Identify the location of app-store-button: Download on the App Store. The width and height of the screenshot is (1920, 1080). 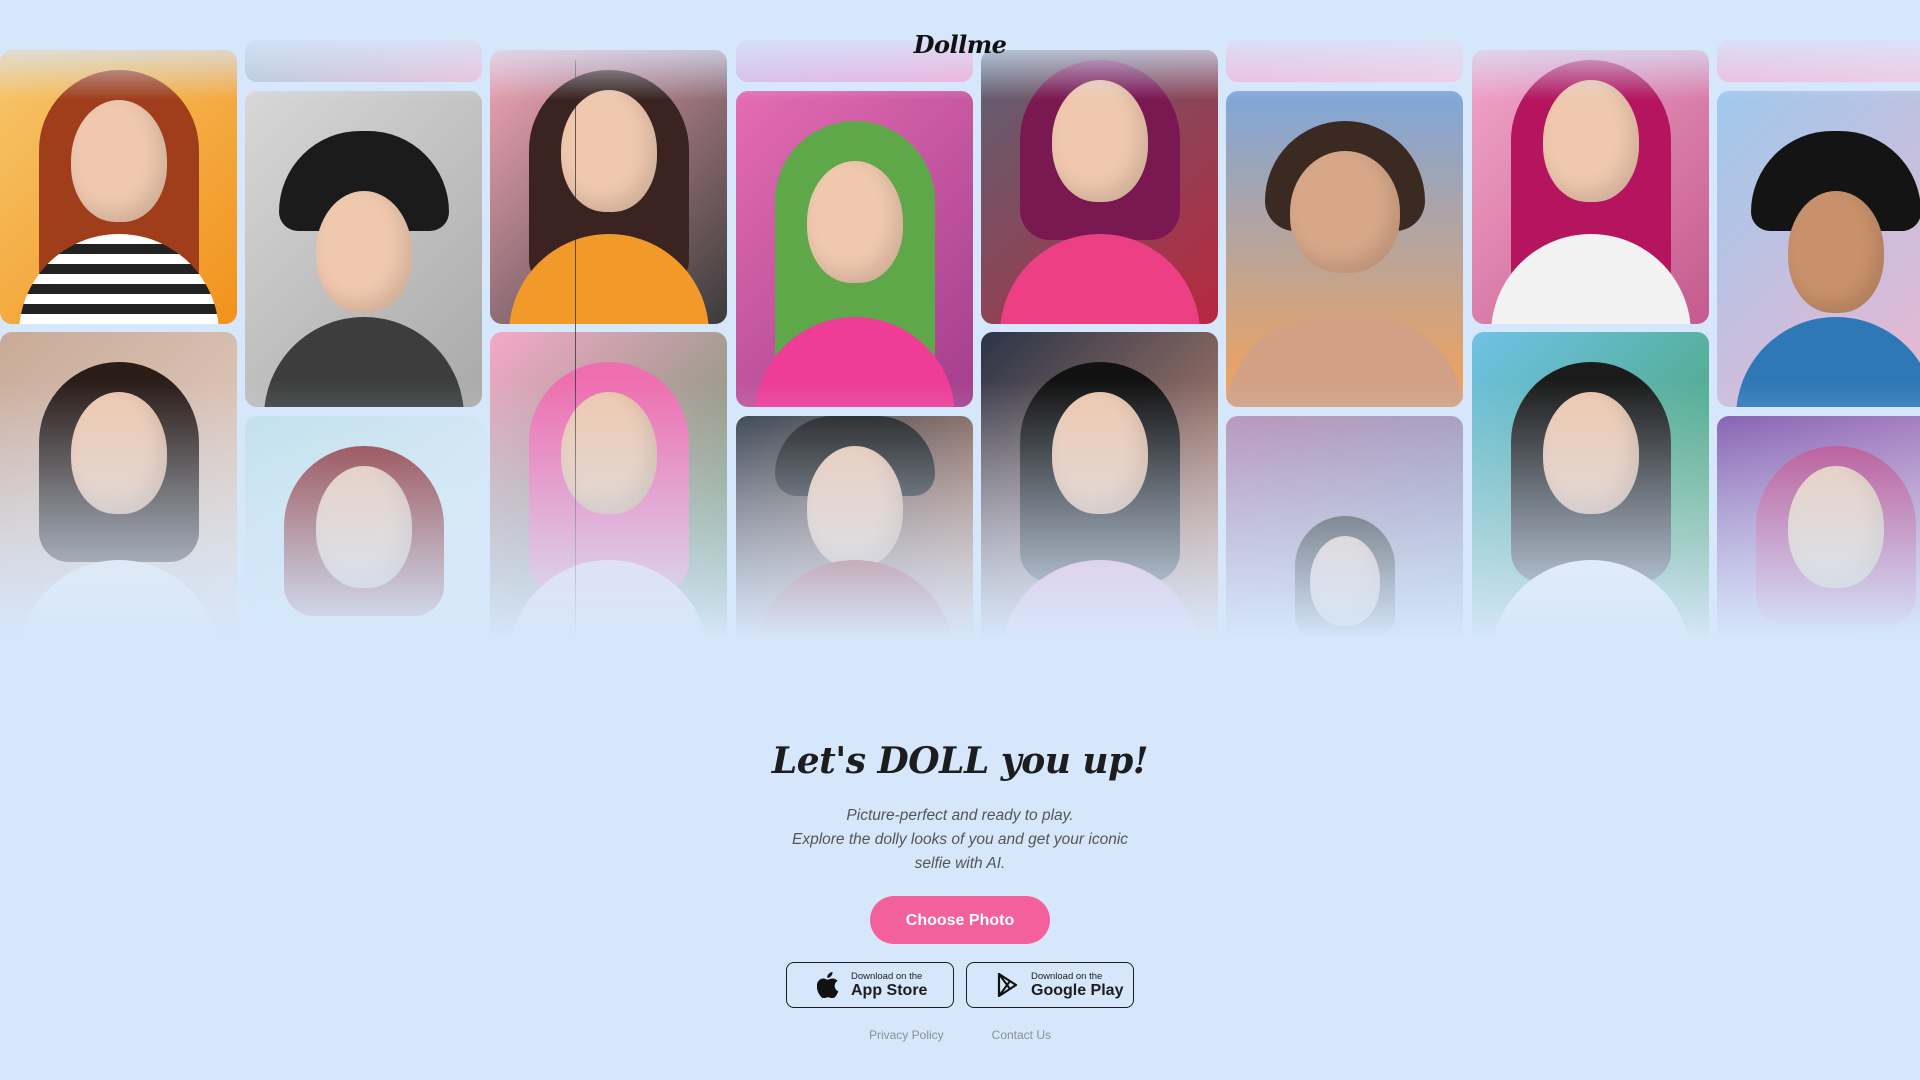
(870, 985).